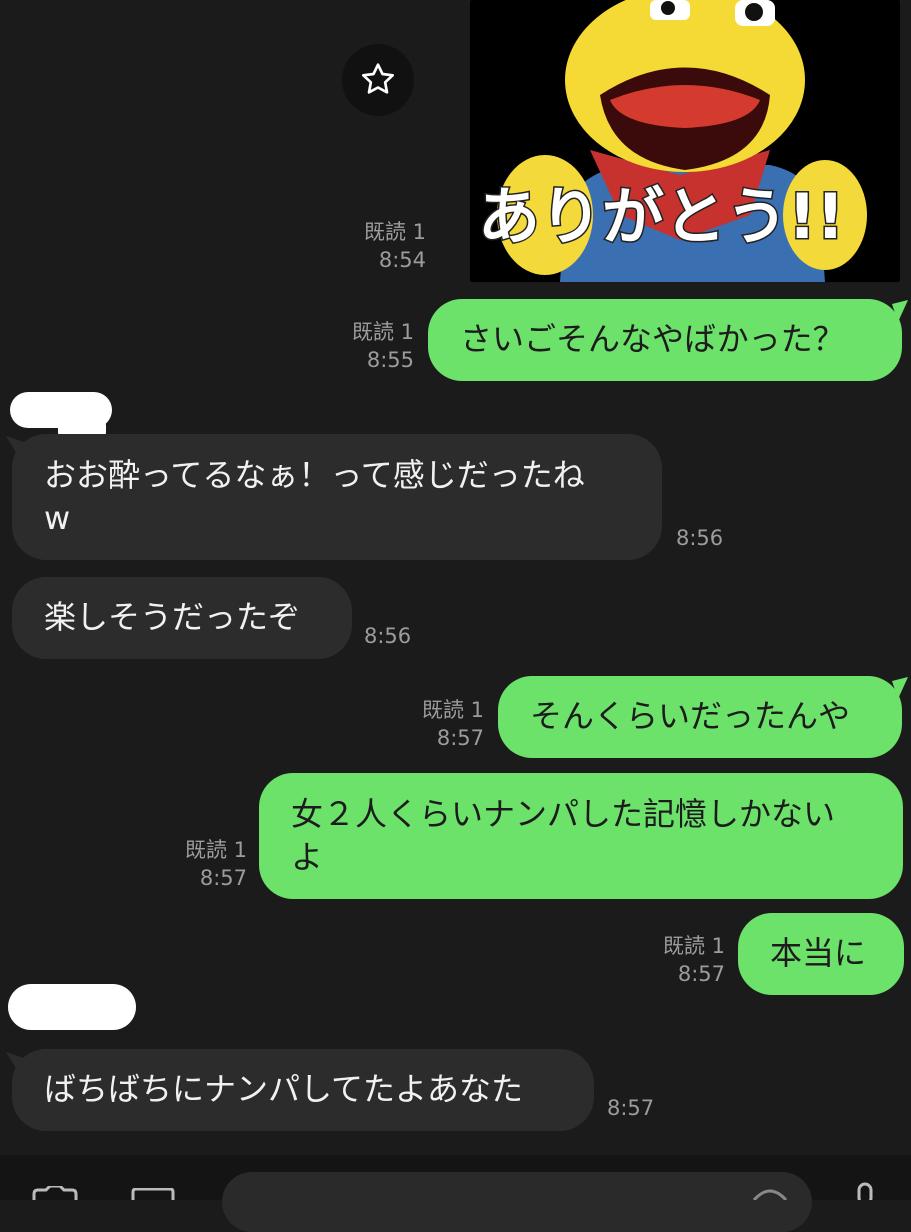  I want to click on message-text: 楽しそうだったぞ, so click(172, 617).